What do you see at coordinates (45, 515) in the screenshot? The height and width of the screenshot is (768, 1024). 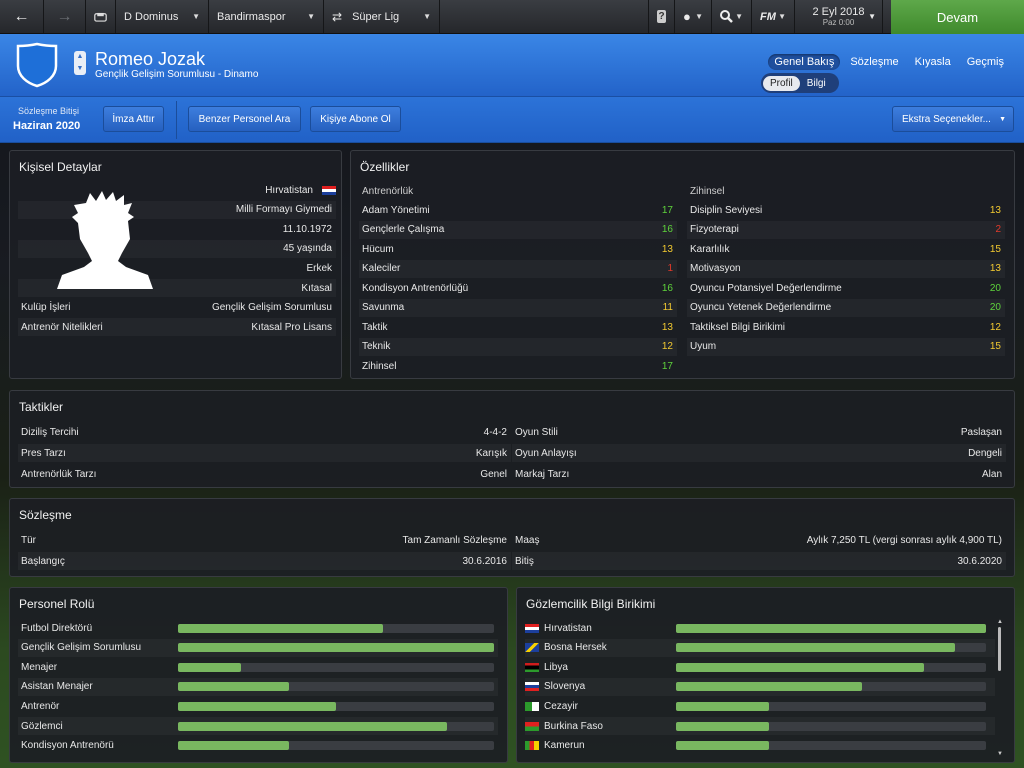 I see `panel-title: Sözleşme` at bounding box center [45, 515].